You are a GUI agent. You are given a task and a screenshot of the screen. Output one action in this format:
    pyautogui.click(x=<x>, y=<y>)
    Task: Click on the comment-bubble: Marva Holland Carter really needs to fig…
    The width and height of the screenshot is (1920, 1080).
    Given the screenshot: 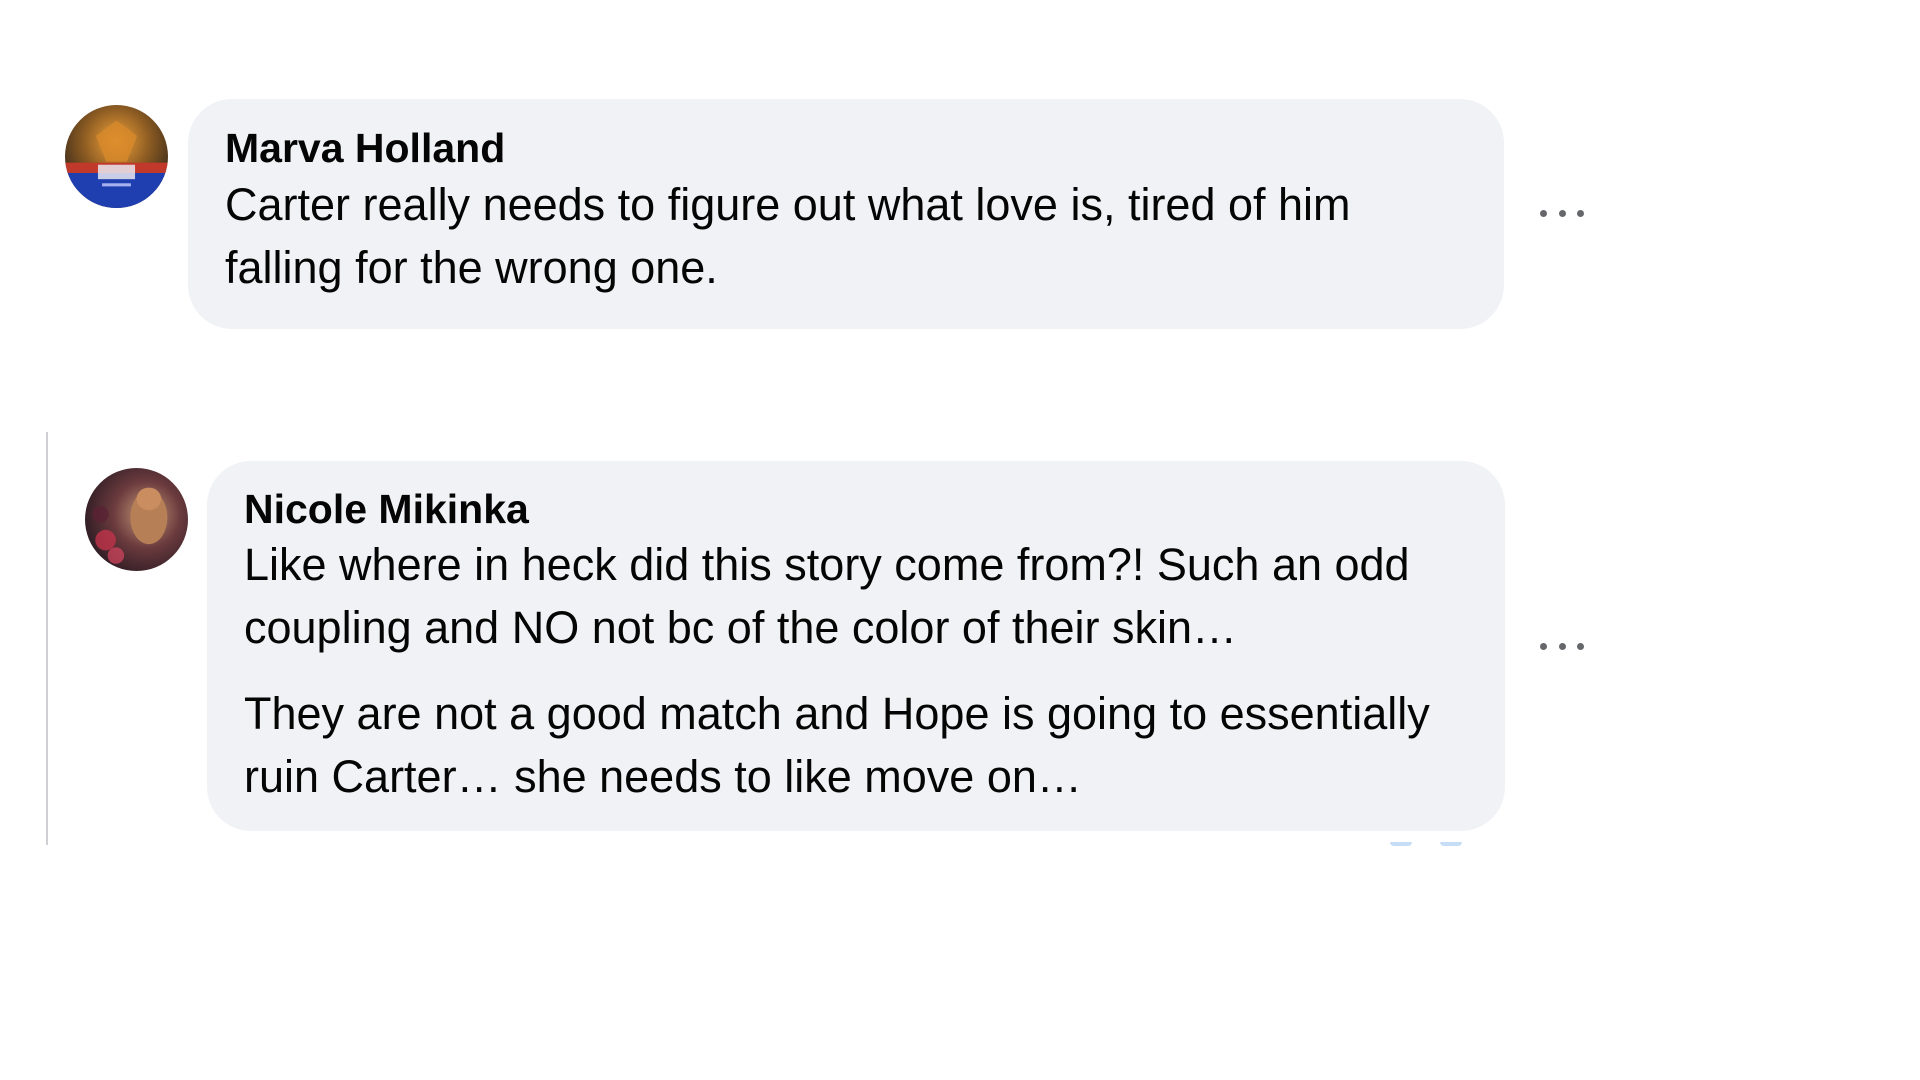 What is the action you would take?
    pyautogui.click(x=846, y=214)
    